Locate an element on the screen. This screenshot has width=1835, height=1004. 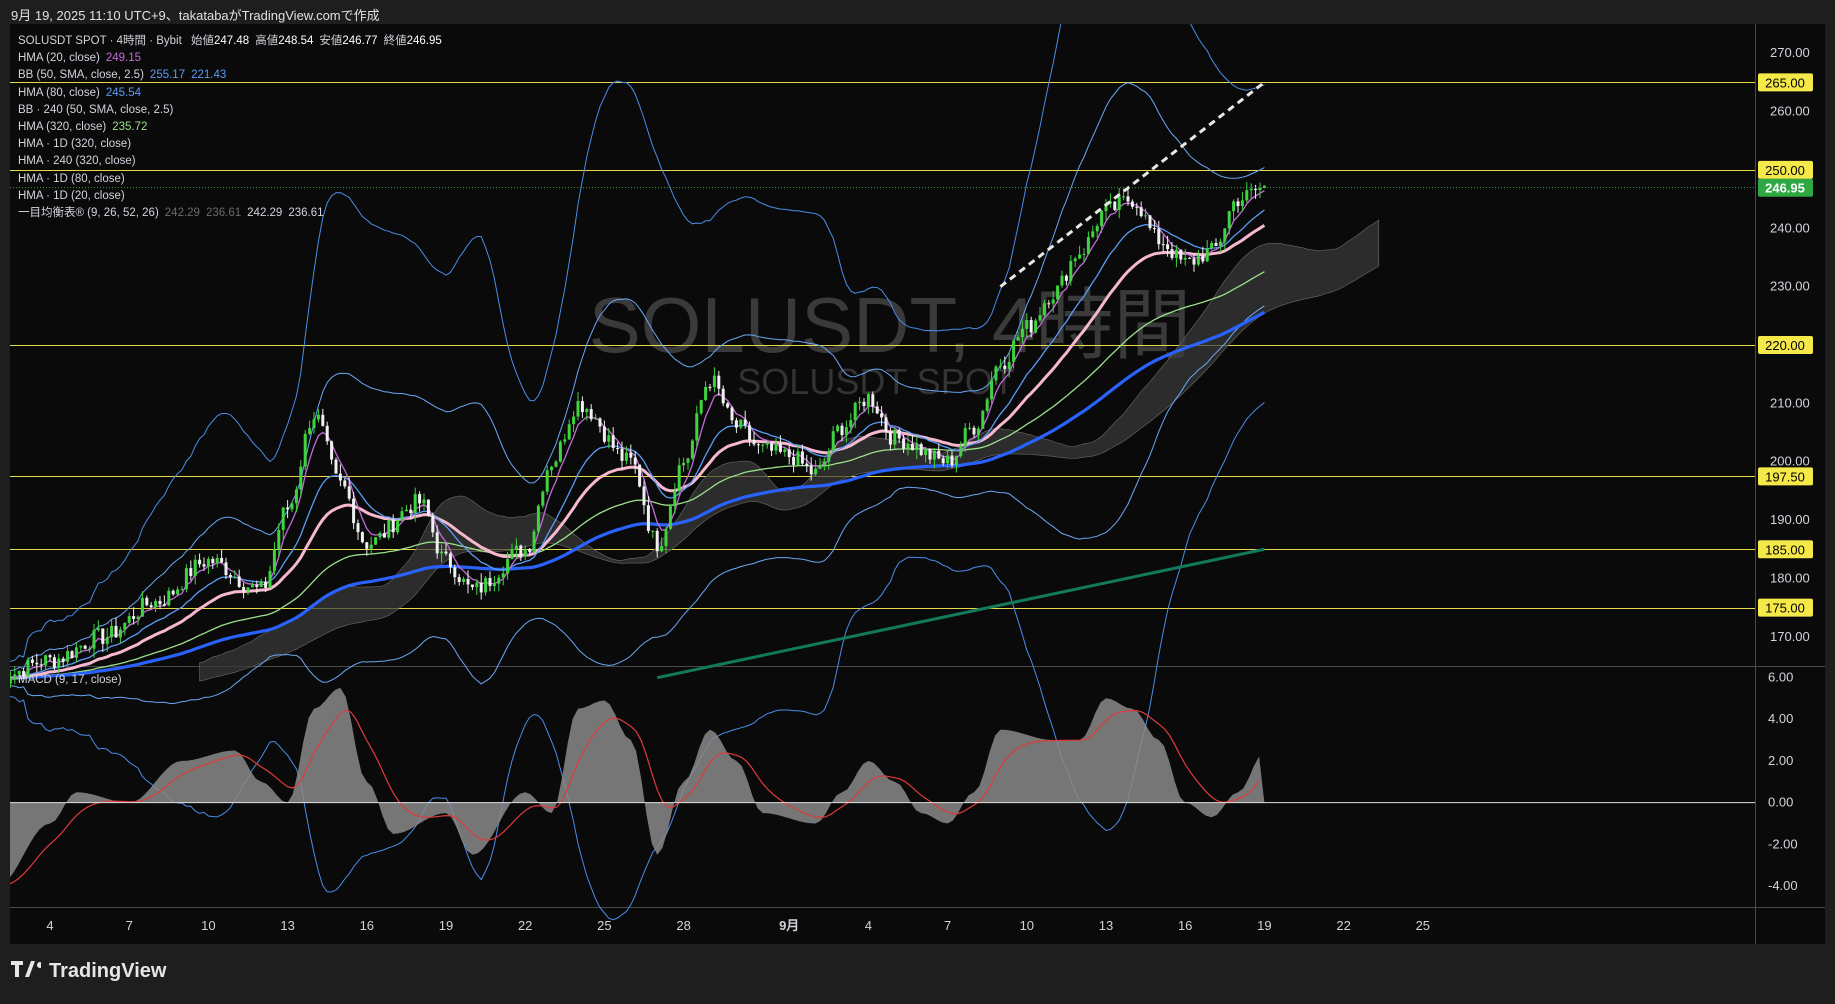
legend-indicator-row: BB (50, SMA, close, 2.5) 255.17 221.43 is located at coordinates (230, 75).